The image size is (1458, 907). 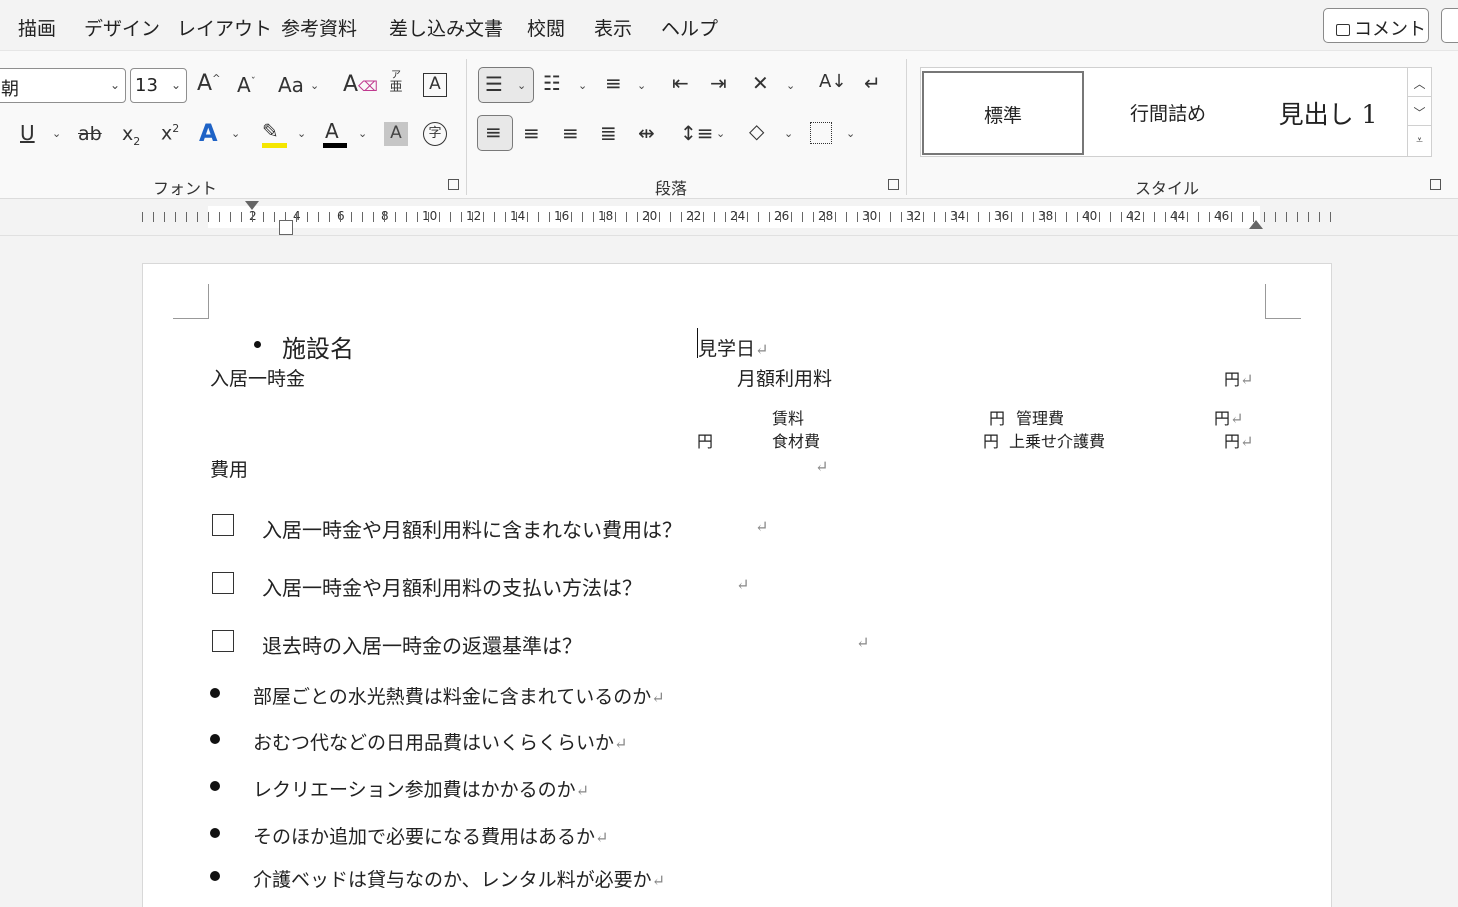 What do you see at coordinates (756, 131) in the screenshot?
I see `shading-icon: ◇` at bounding box center [756, 131].